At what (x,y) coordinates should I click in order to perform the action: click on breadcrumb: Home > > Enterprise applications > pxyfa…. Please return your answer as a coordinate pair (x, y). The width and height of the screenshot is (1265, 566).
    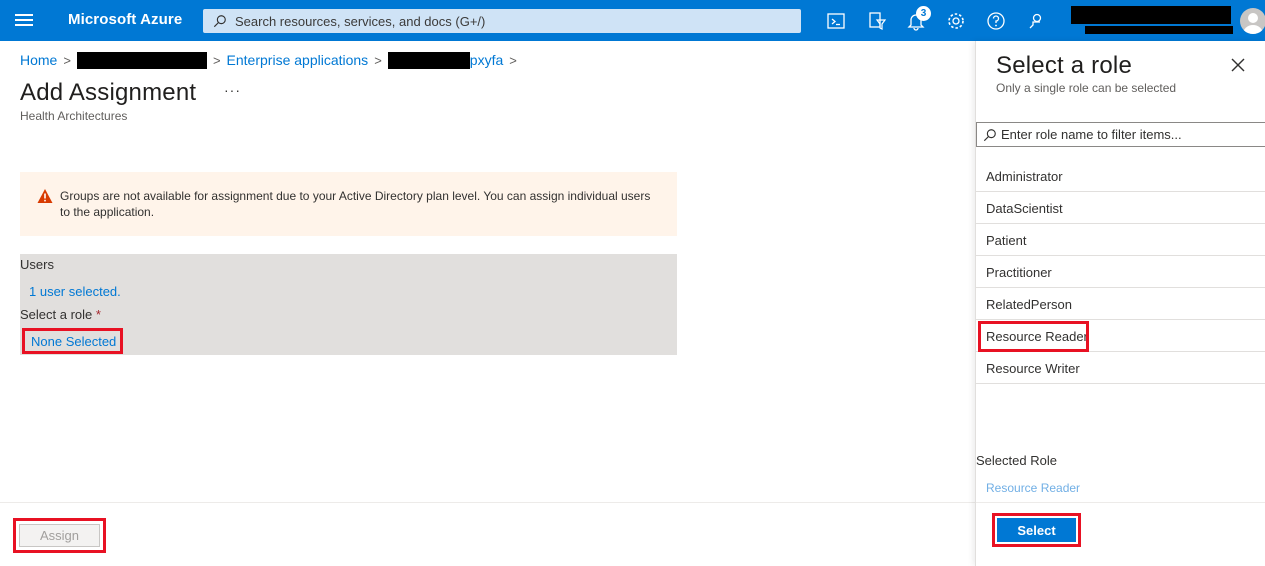
    Looking at the image, I should click on (271, 60).